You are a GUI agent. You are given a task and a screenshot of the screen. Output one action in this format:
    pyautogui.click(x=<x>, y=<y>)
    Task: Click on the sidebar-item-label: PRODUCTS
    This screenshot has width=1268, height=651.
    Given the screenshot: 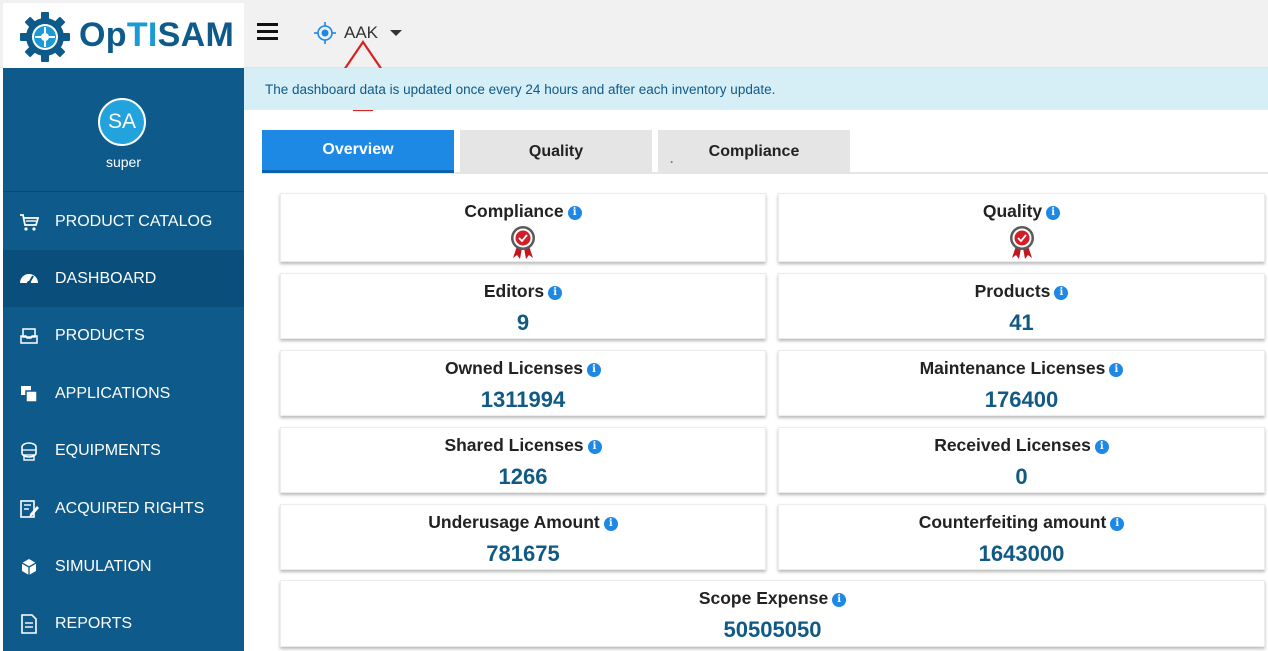 What is the action you would take?
    pyautogui.click(x=100, y=335)
    